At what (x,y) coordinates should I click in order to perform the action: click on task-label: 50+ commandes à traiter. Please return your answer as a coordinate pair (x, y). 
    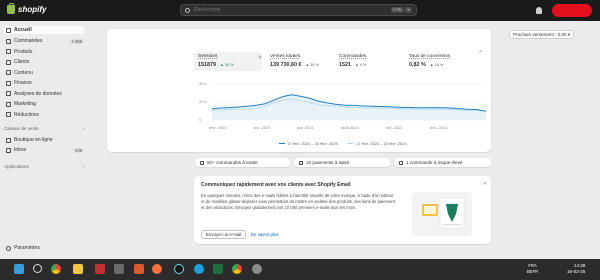
    Looking at the image, I should click on (232, 162).